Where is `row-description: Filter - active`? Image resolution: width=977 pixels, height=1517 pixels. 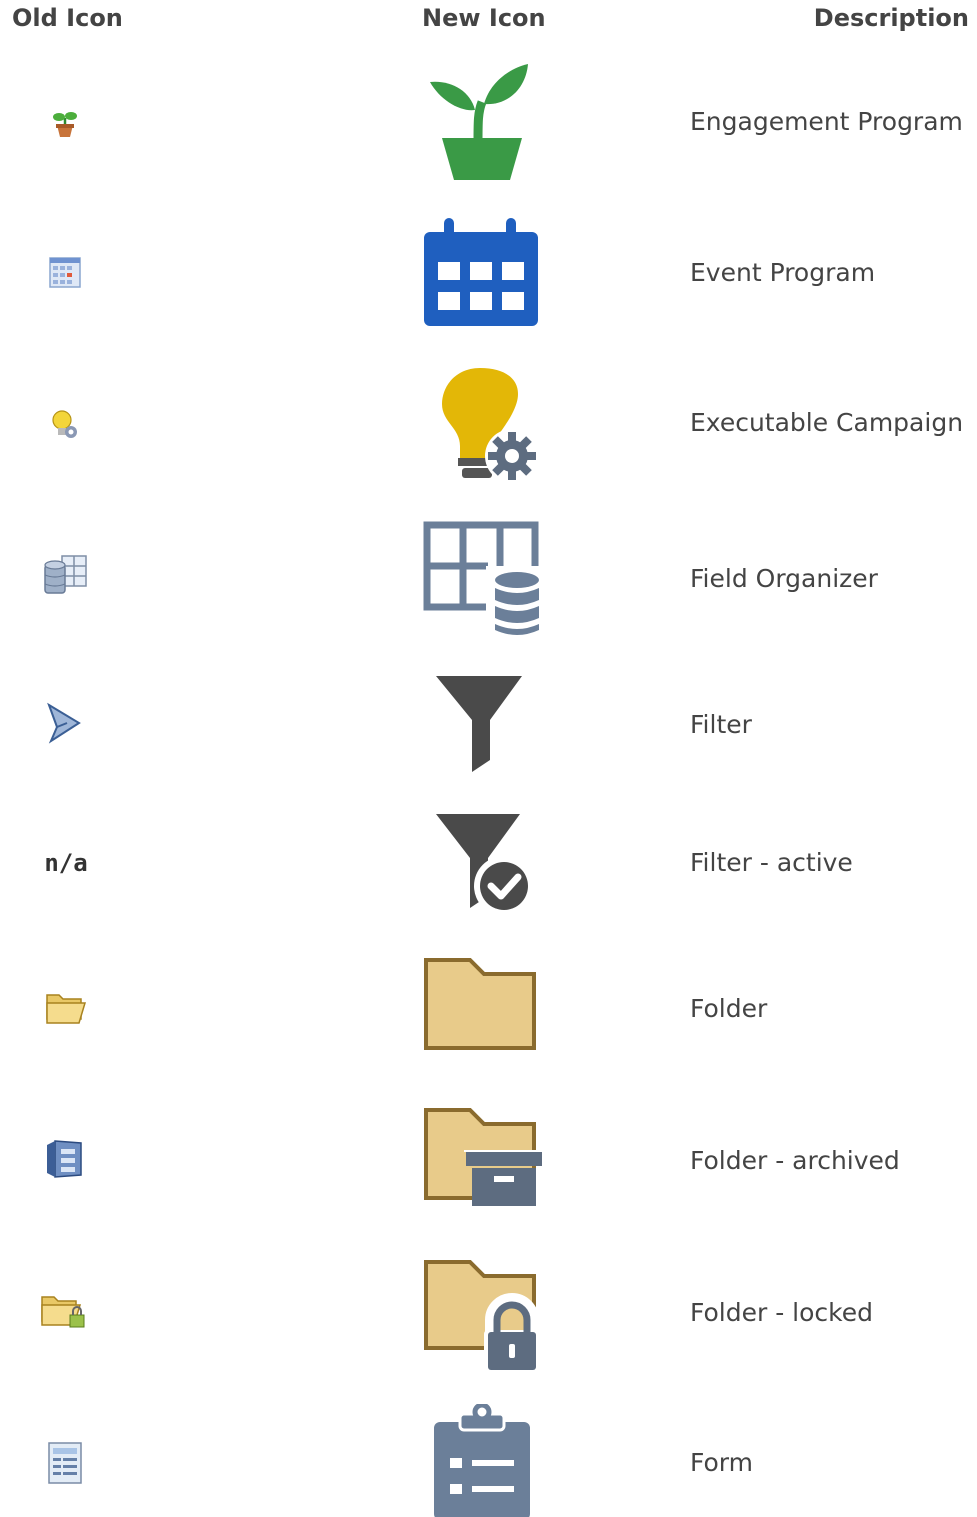
row-description: Filter - active is located at coordinates (771, 862).